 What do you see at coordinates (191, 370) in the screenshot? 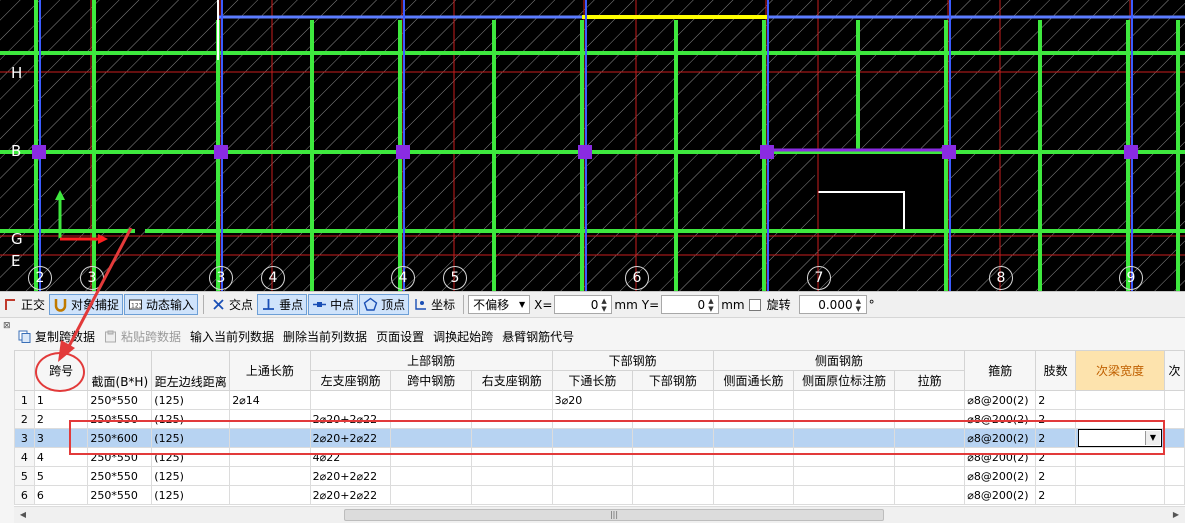
I see `header-edge-distance: 距左边线距离` at bounding box center [191, 370].